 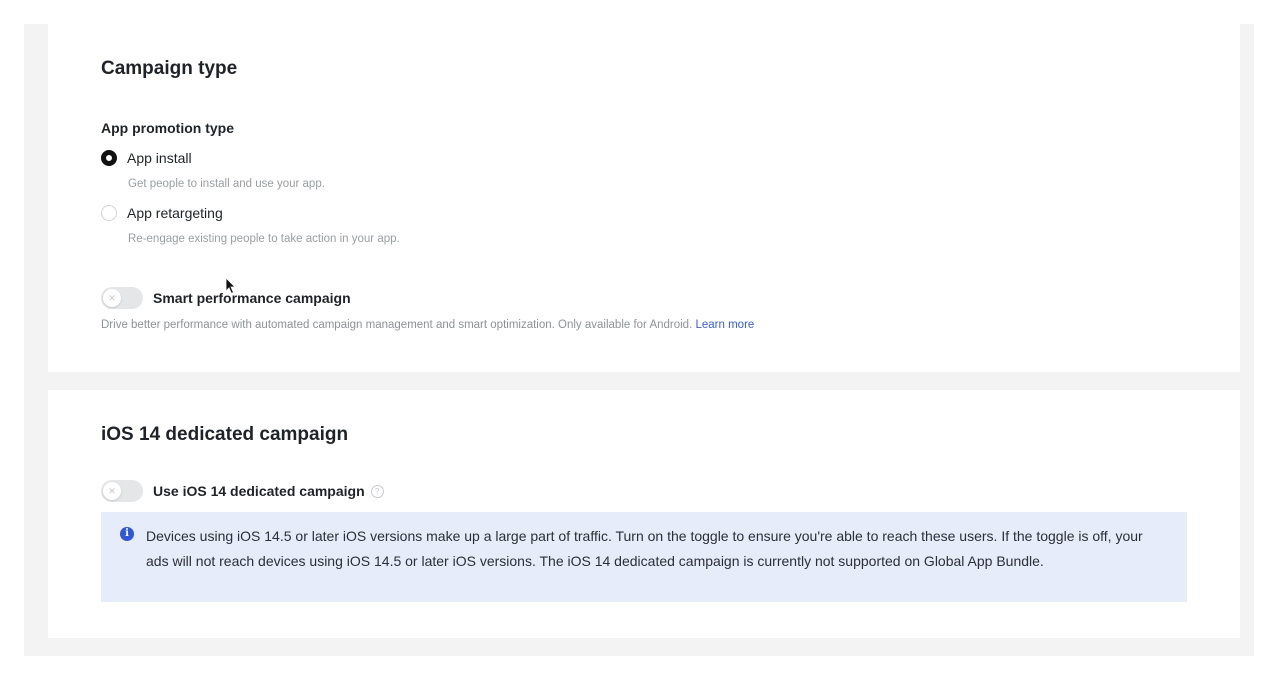 I want to click on ios14-toggle-row: ✕ Use iOS 14 dedicated campaign ?, so click(x=242, y=491).